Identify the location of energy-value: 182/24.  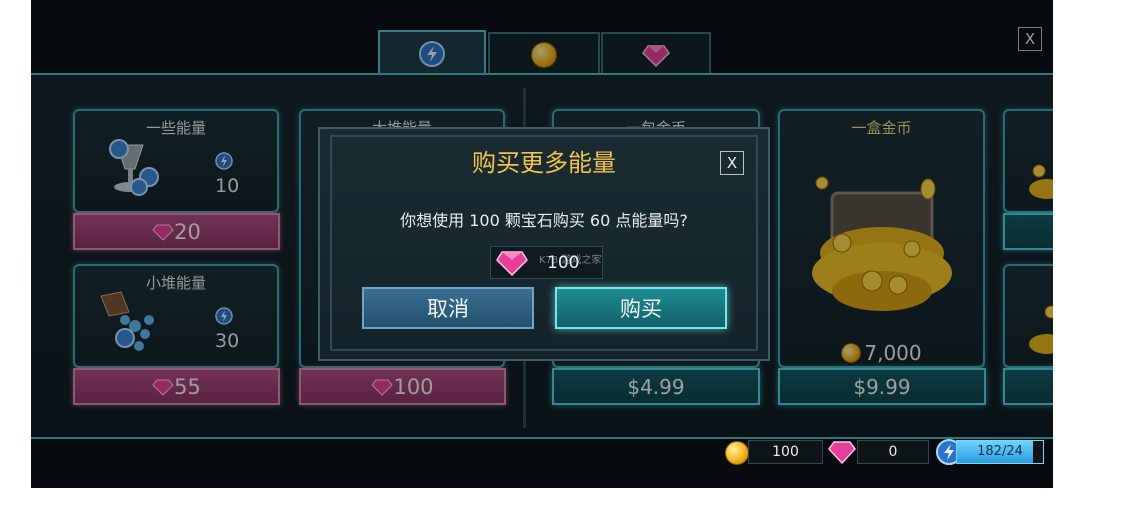
(1000, 451).